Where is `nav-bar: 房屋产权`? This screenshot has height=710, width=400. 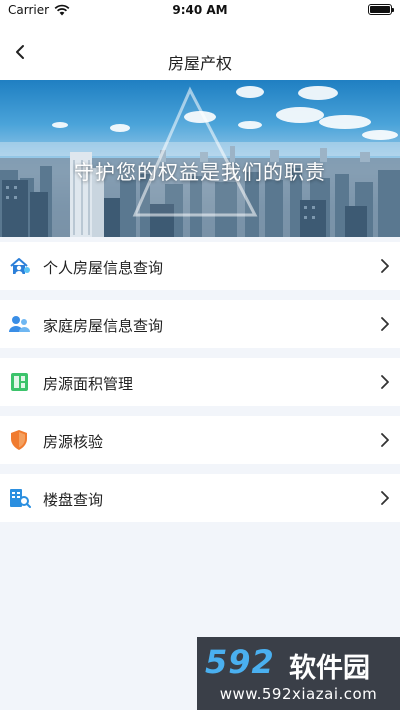
nav-bar: 房屋产权 is located at coordinates (200, 50).